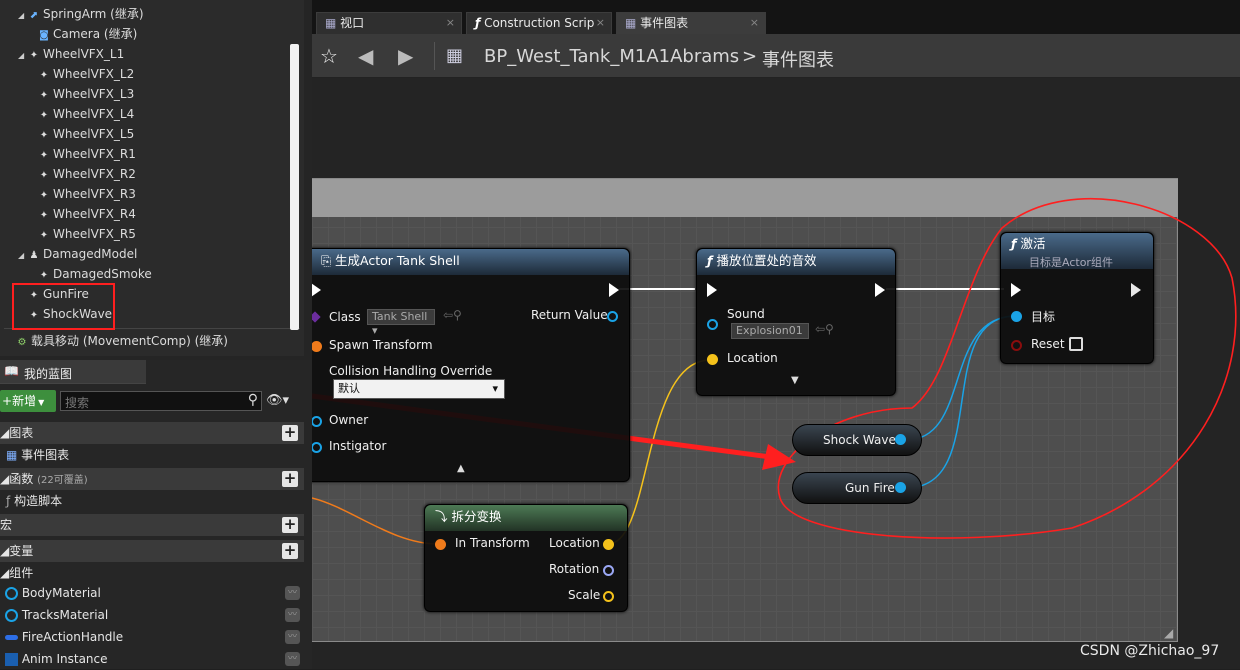  What do you see at coordinates (152, 593) in the screenshot?
I see `variable-item: BodyMaterial 〰` at bounding box center [152, 593].